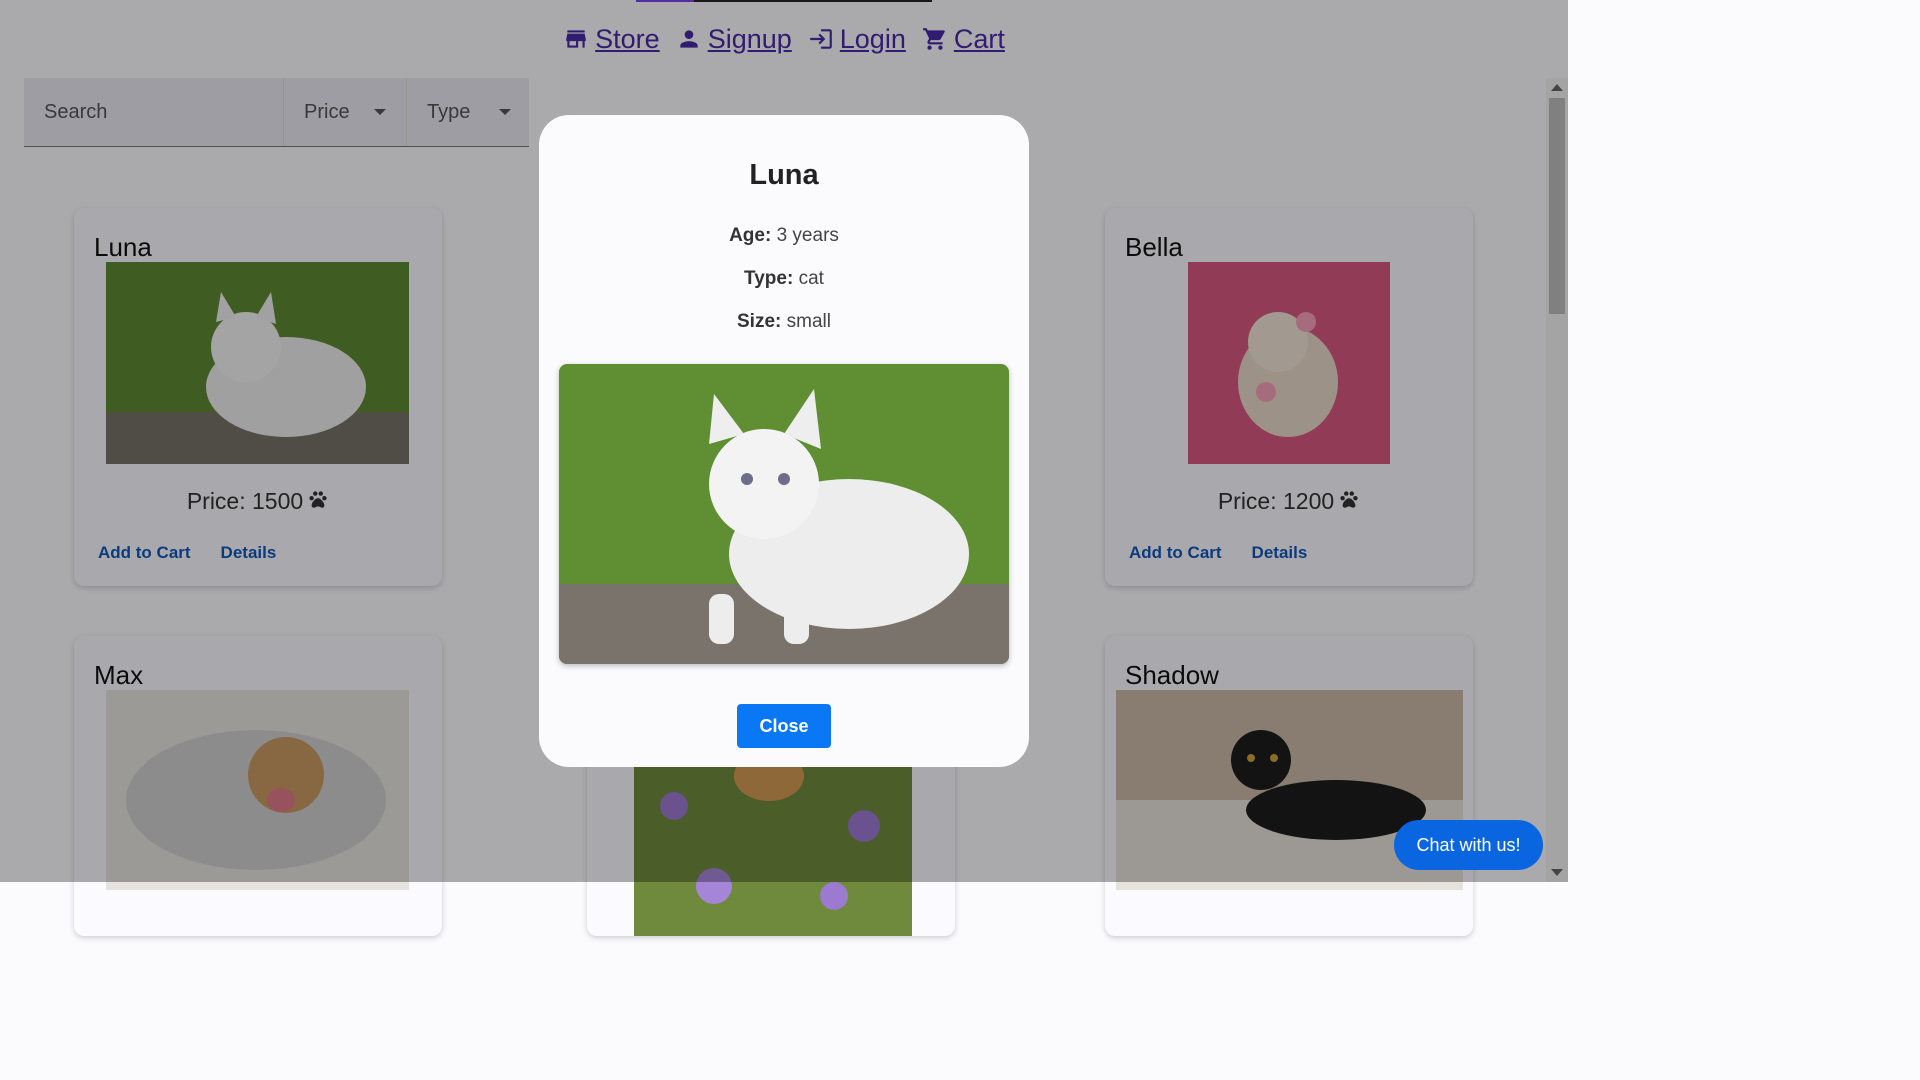 The height and width of the screenshot is (1080, 1920). I want to click on modal-age-label: Age:, so click(750, 235).